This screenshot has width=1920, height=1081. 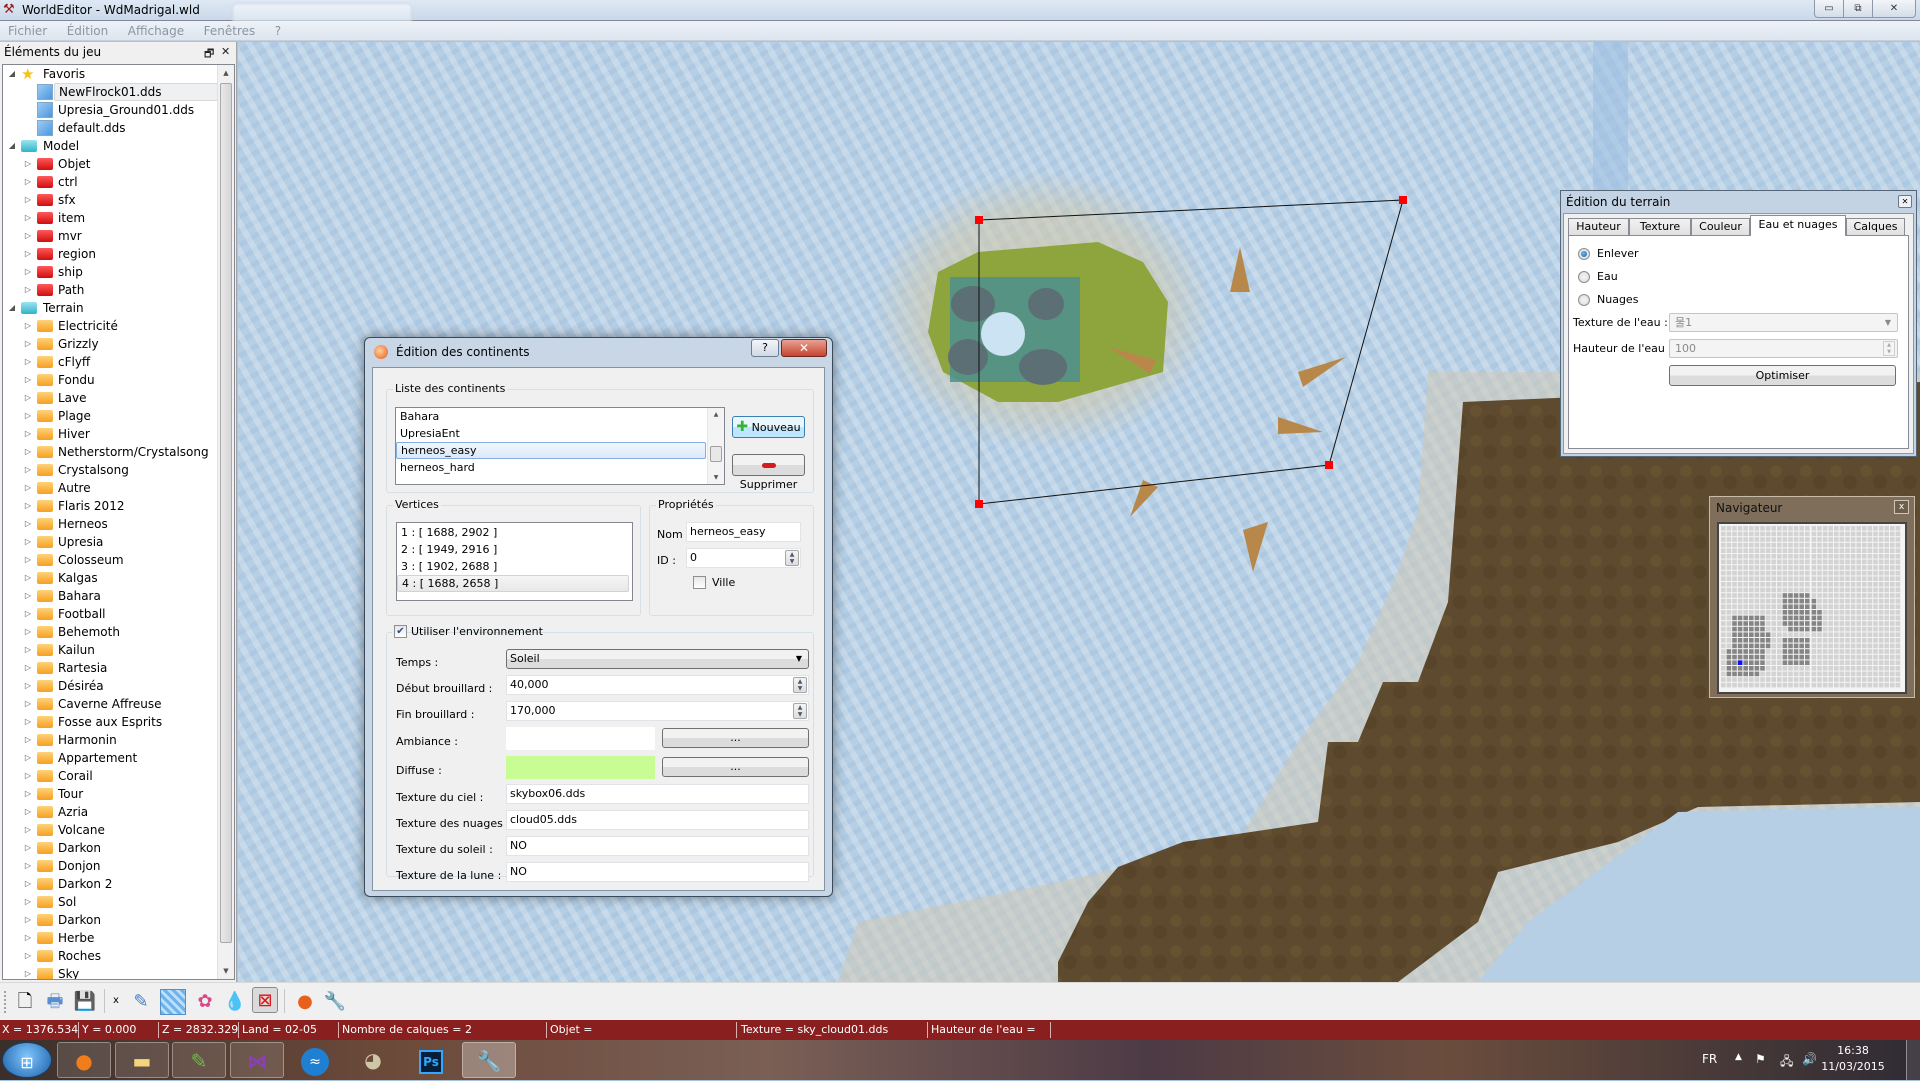 I want to click on tree-scrollbar: ▲ ▼, so click(x=225, y=522).